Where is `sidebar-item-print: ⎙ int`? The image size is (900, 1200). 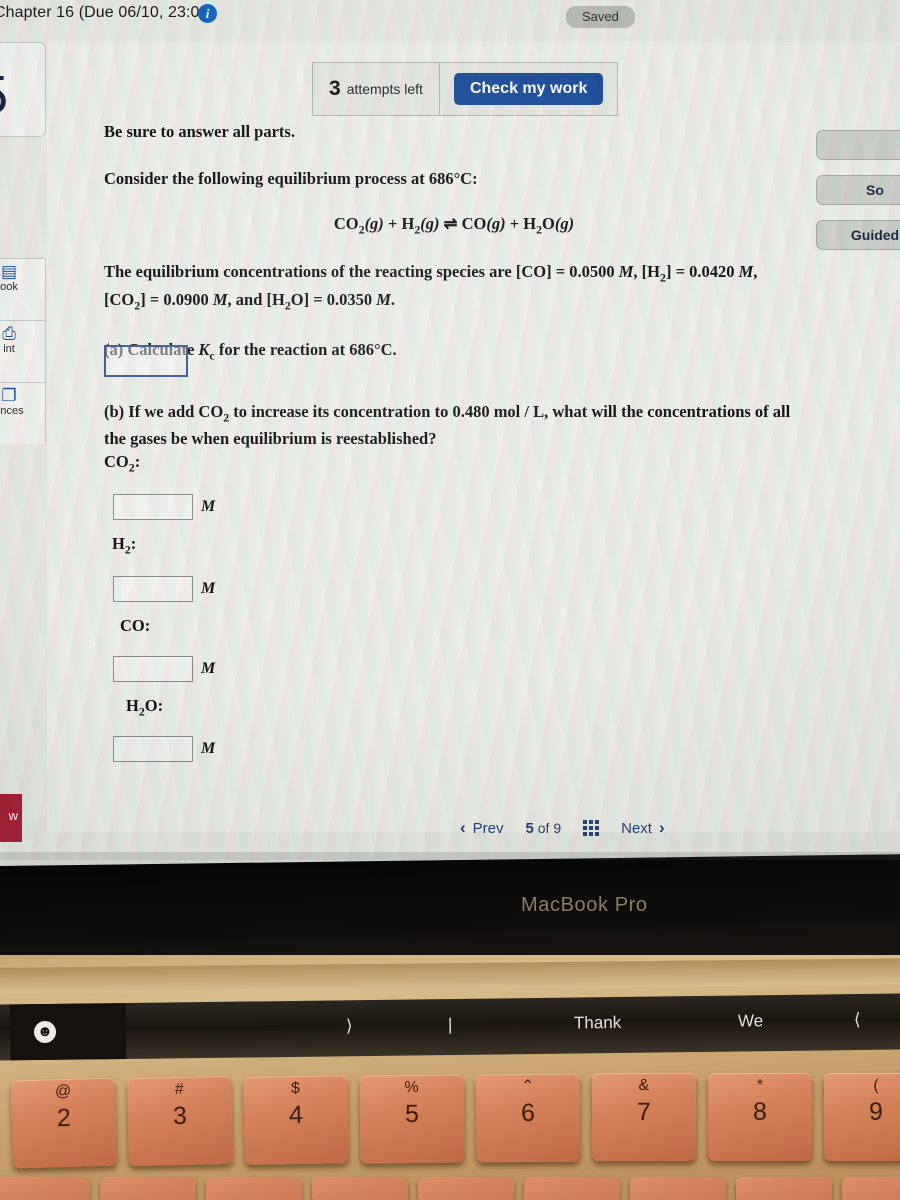 sidebar-item-print: ⎙ int is located at coordinates (23, 351).